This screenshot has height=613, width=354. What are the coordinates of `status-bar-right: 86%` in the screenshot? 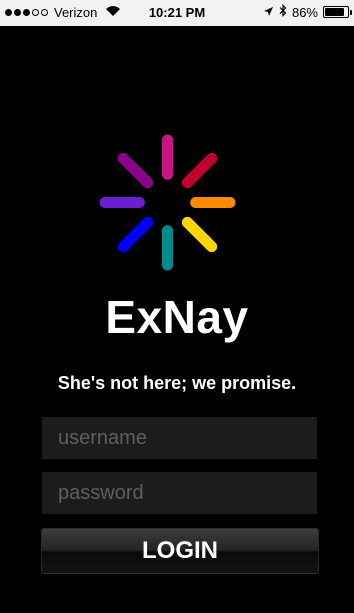 It's located at (307, 12).